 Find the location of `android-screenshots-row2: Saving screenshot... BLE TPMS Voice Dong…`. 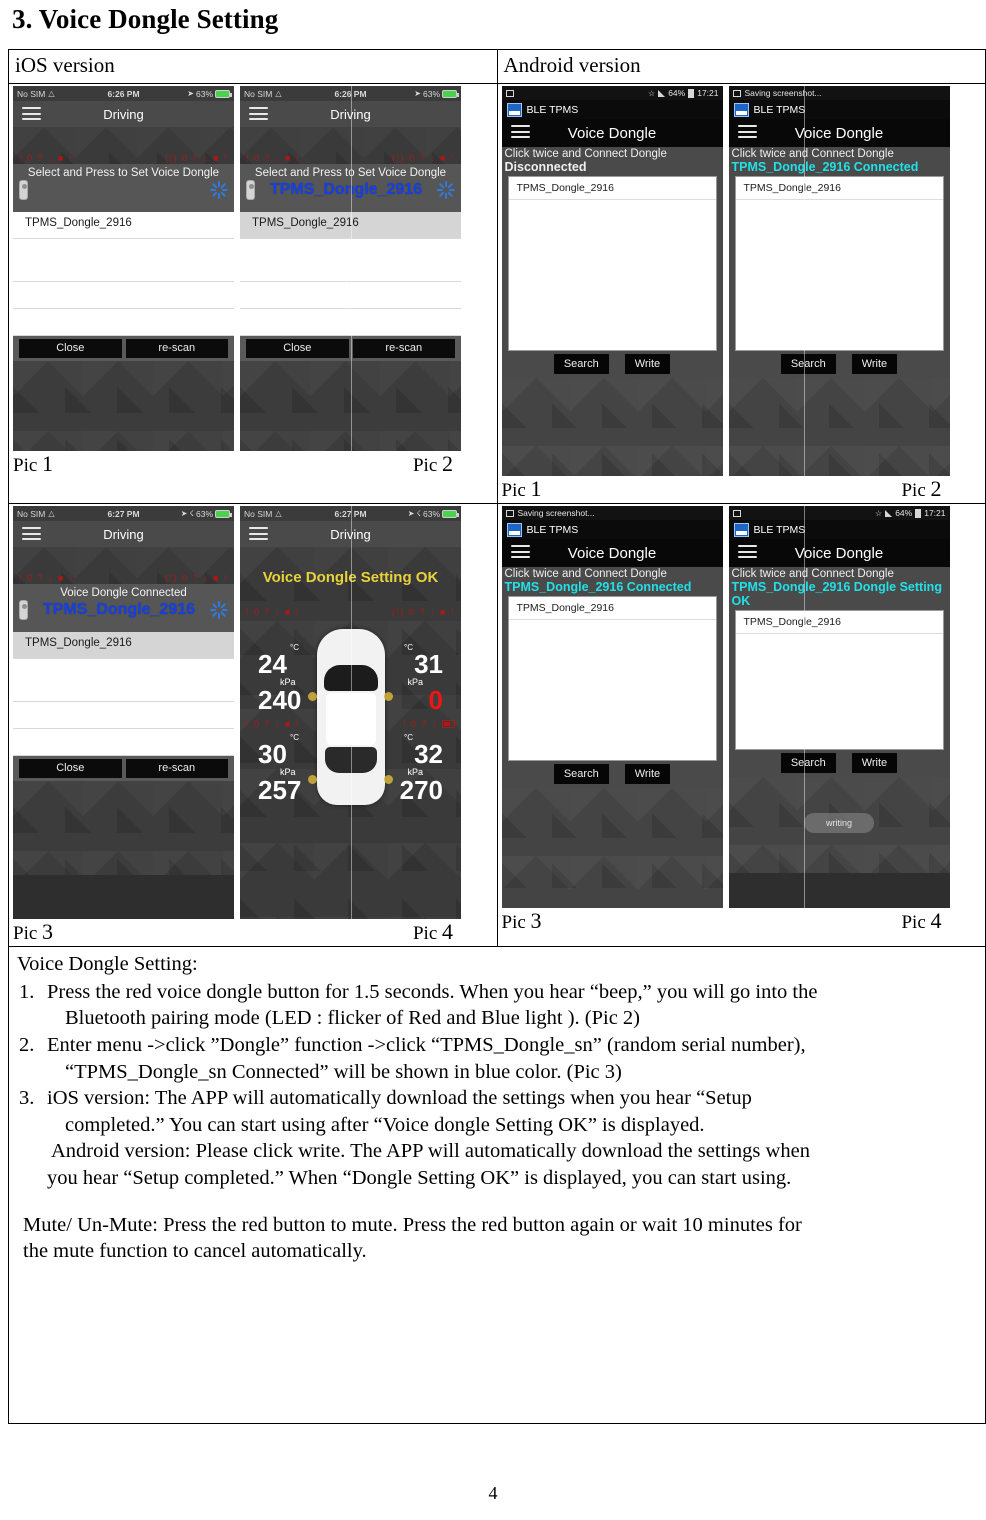

android-screenshots-row2: Saving screenshot... BLE TPMS Voice Dong… is located at coordinates (741, 725).